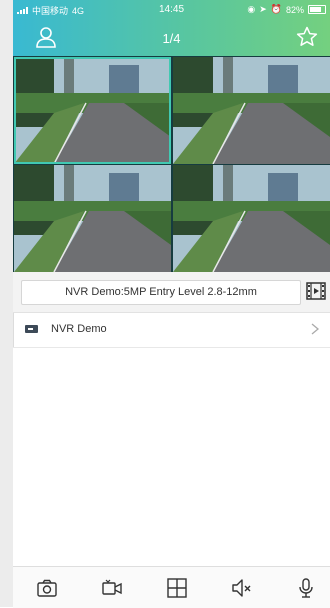 This screenshot has width=330, height=608. Describe the element at coordinates (112, 588) in the screenshot. I see `video-record-icon` at that location.